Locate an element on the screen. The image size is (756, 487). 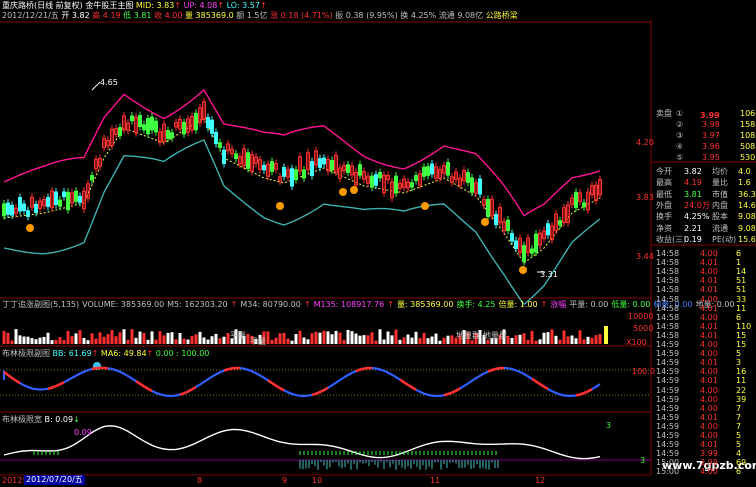
order-book-row: ⑤ 3.95 530 is located at coordinates (705, 158).